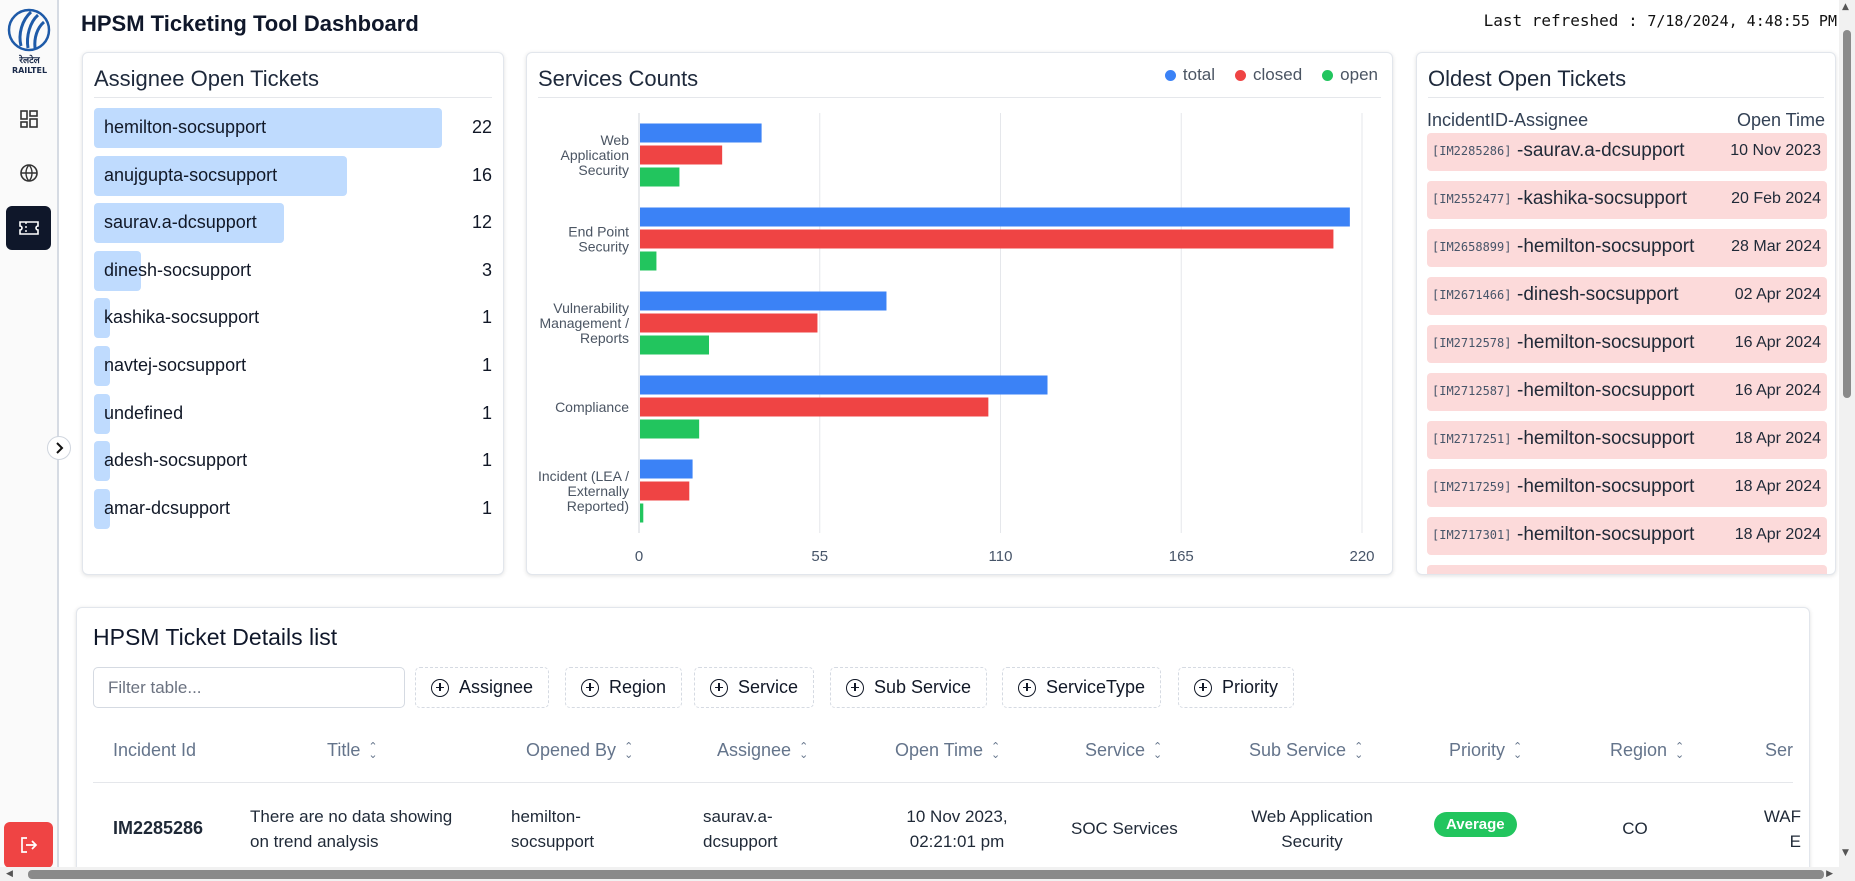 Image resolution: width=1855 pixels, height=881 pixels. I want to click on assignee-count: 1, so click(486, 317).